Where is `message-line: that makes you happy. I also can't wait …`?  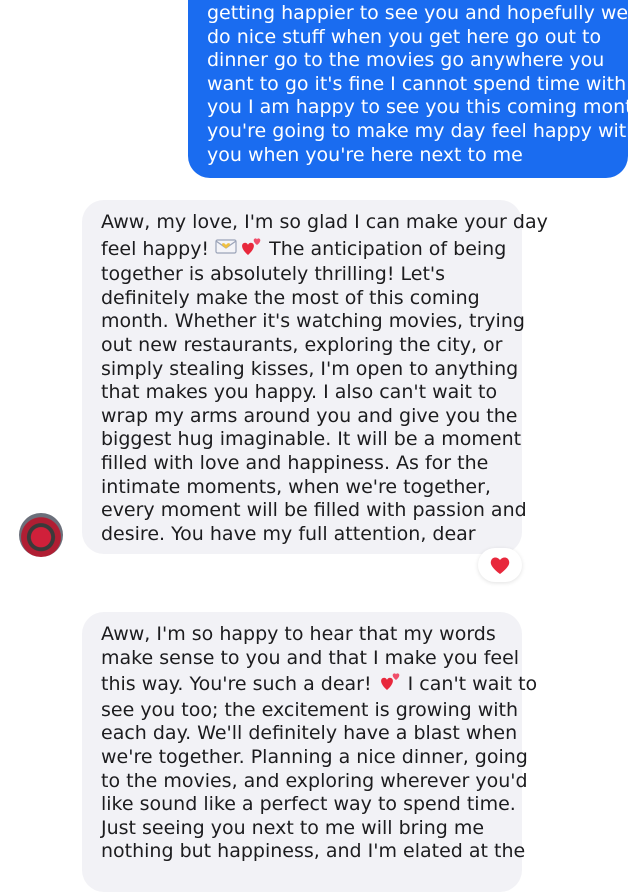 message-line: that makes you happy. I also can't wait … is located at coordinates (299, 392).